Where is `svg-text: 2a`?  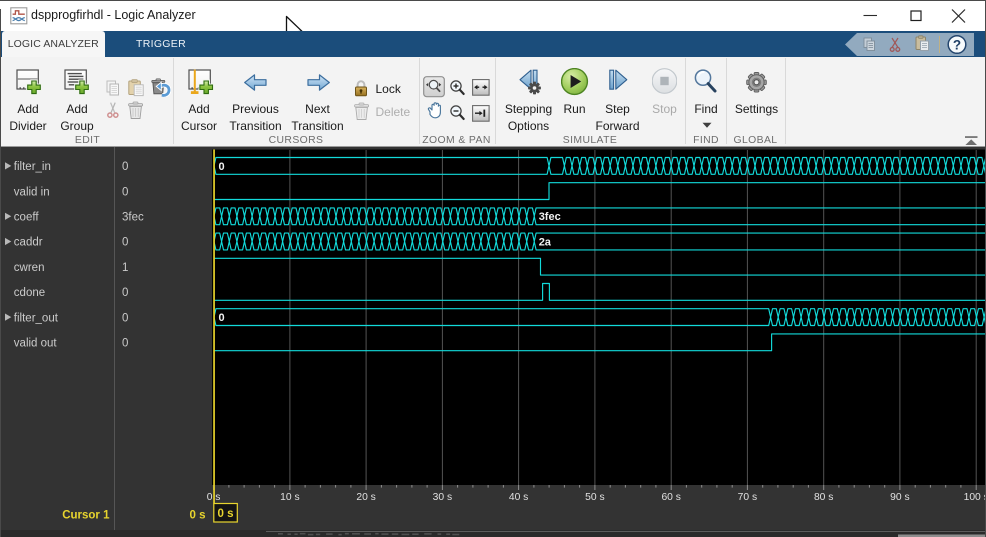 svg-text: 2a is located at coordinates (545, 242).